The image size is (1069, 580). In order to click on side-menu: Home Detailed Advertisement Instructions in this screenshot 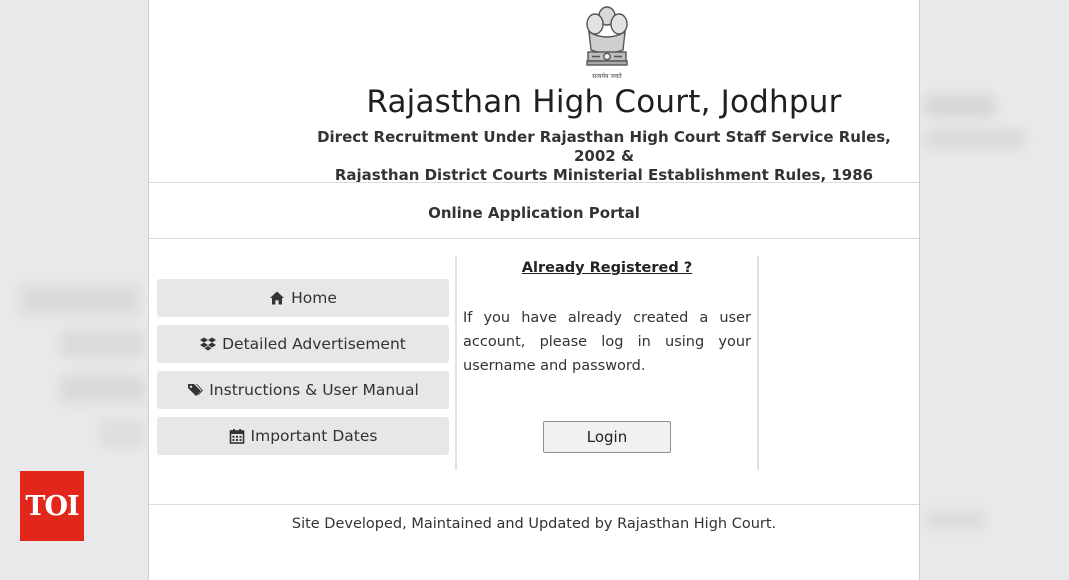, I will do `click(303, 371)`.